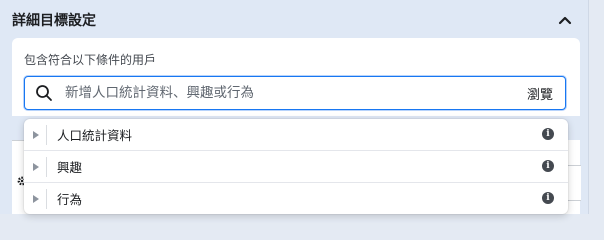 Image resolution: width=604 pixels, height=240 pixels. I want to click on browse-button: 瀏覽, so click(540, 93).